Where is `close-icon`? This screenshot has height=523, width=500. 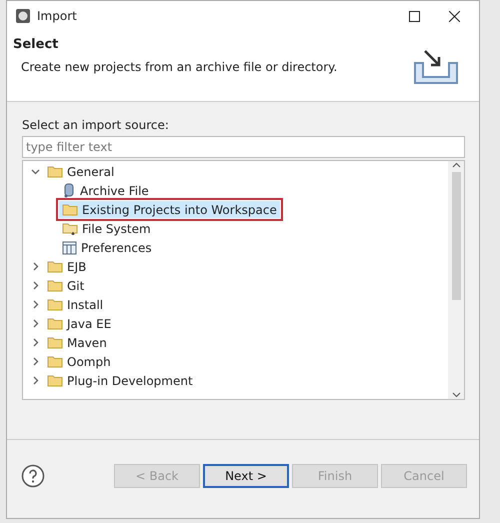 close-icon is located at coordinates (454, 16).